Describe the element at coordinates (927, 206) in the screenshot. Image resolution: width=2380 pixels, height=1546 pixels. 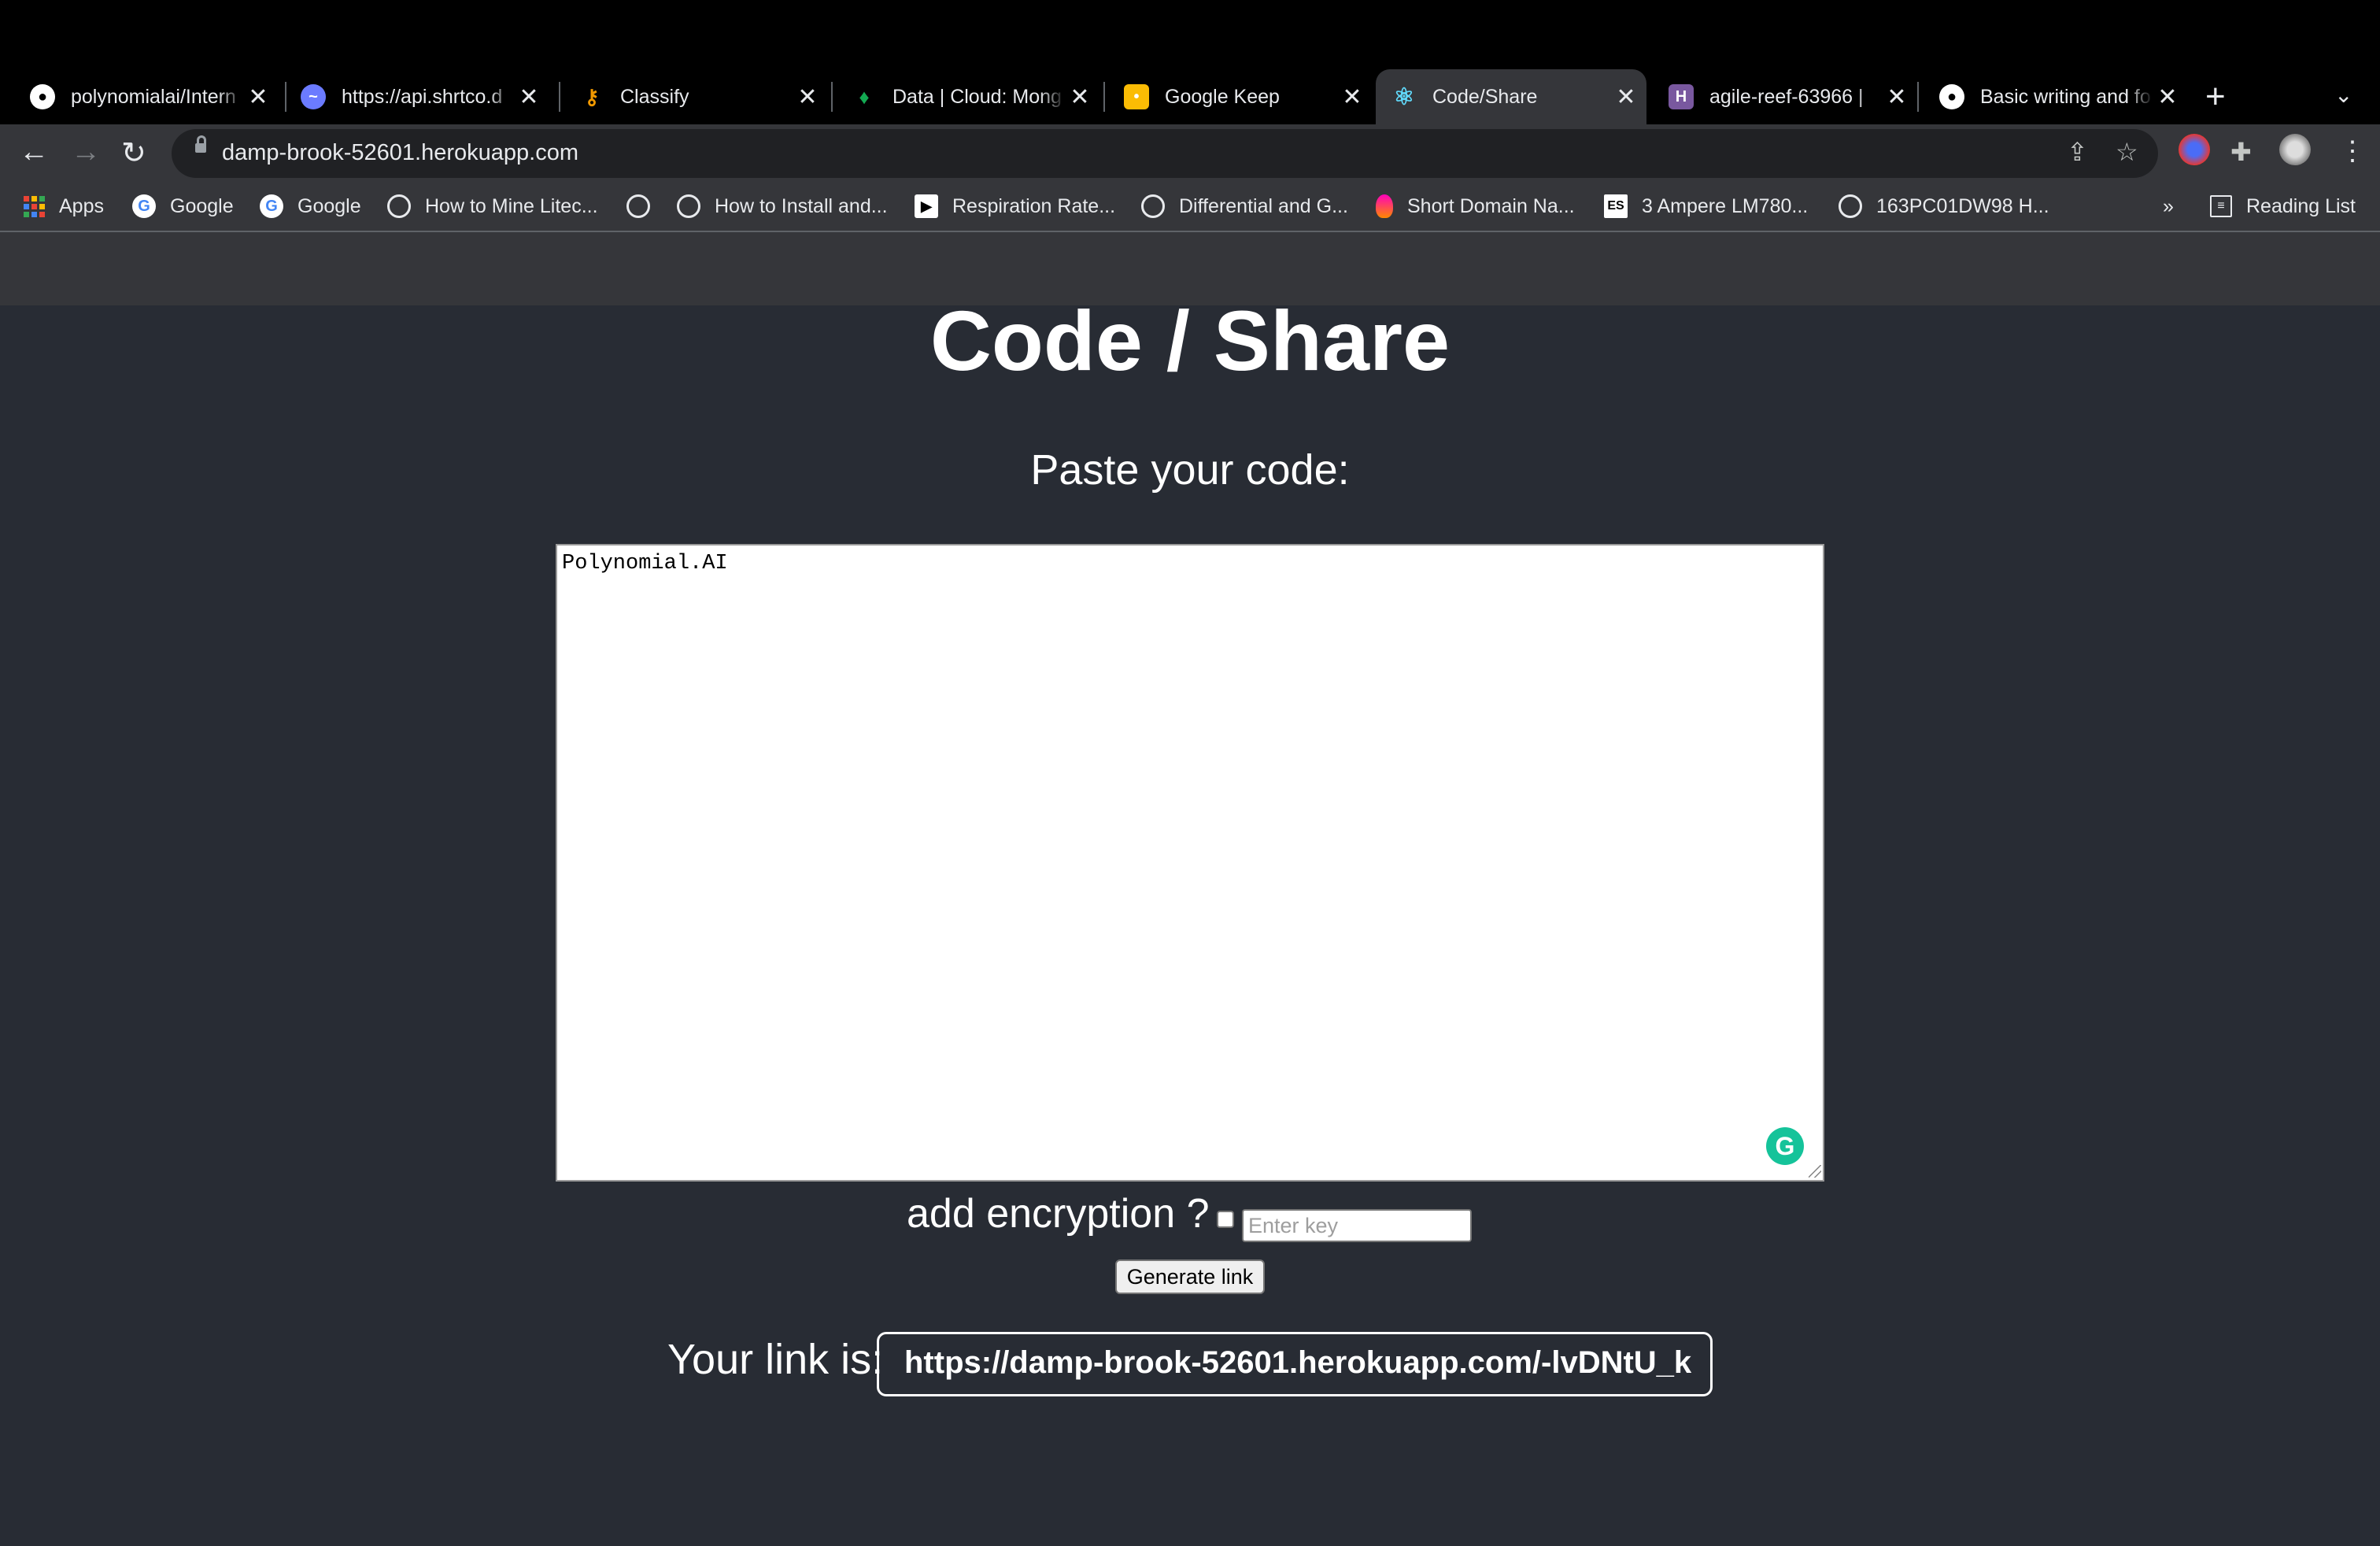
I see `play-icon: ▶` at that location.